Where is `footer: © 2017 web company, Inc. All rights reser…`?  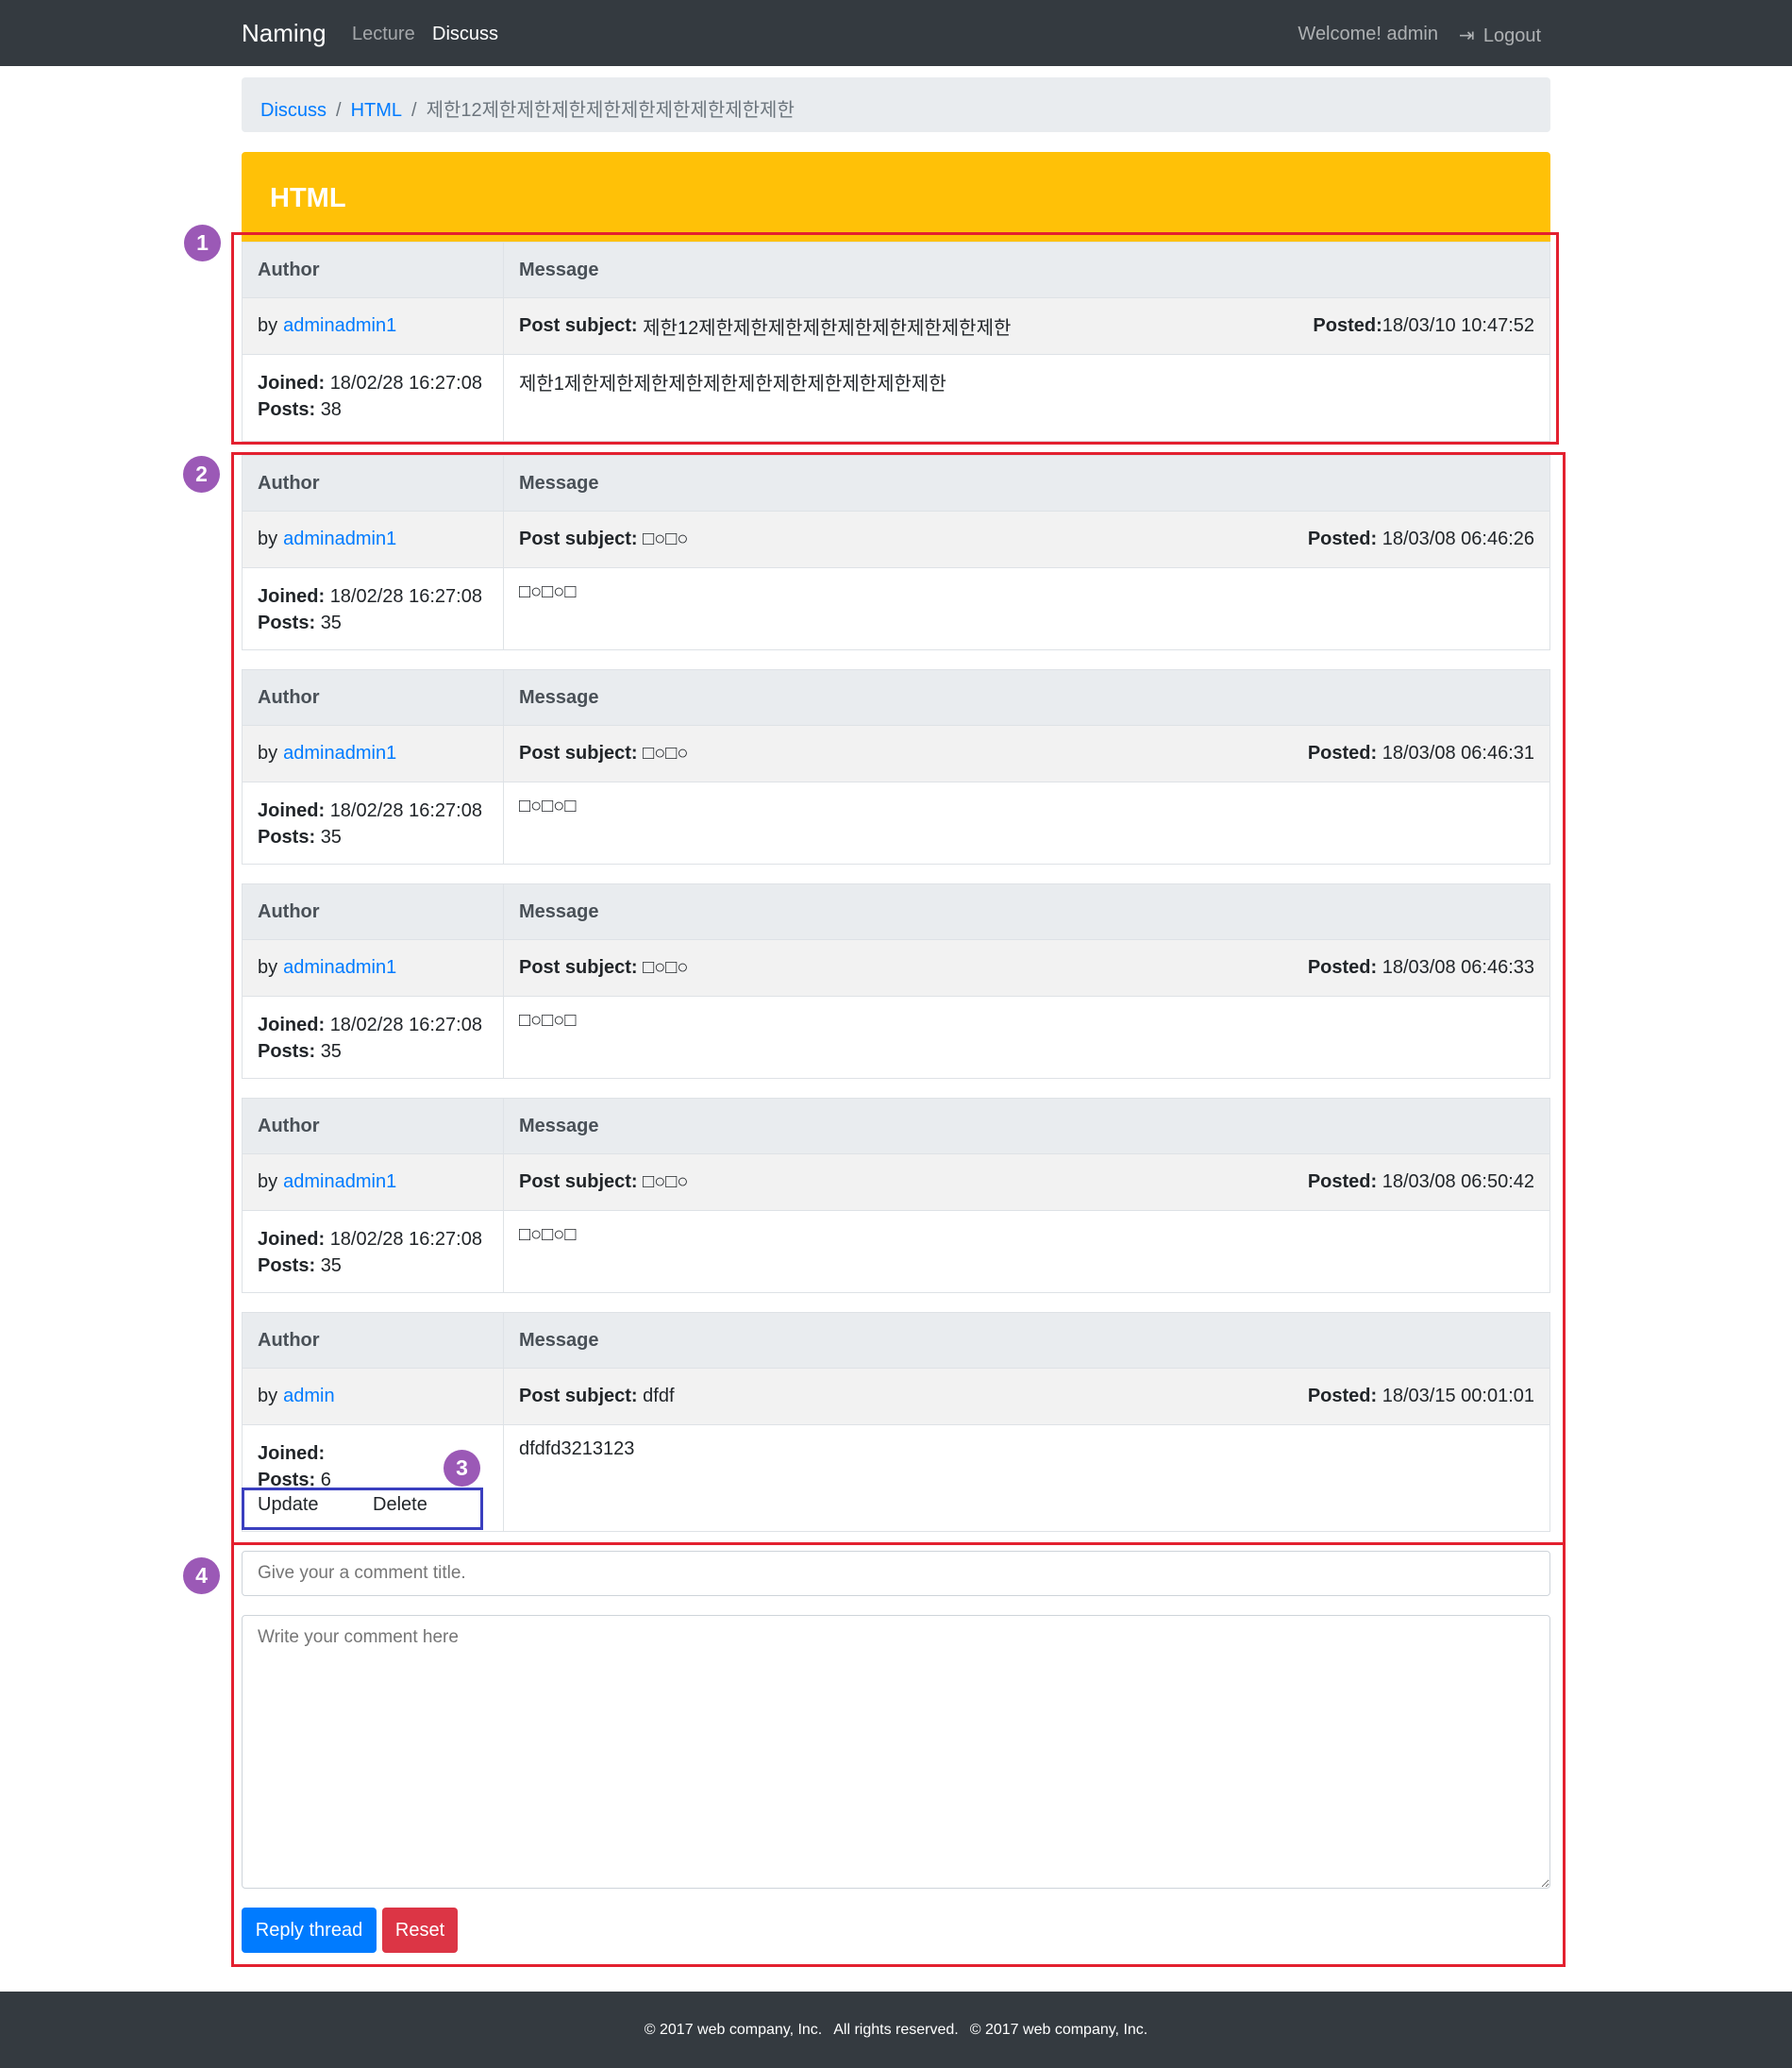
footer: © 2017 web company, Inc. All rights reser… is located at coordinates (896, 2030).